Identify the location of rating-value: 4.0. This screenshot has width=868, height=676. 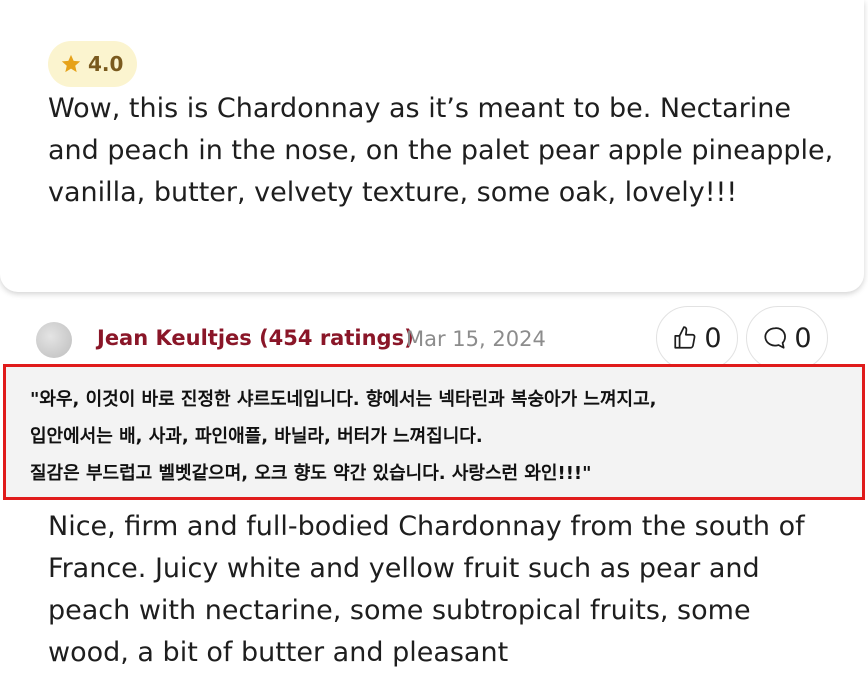
(106, 64).